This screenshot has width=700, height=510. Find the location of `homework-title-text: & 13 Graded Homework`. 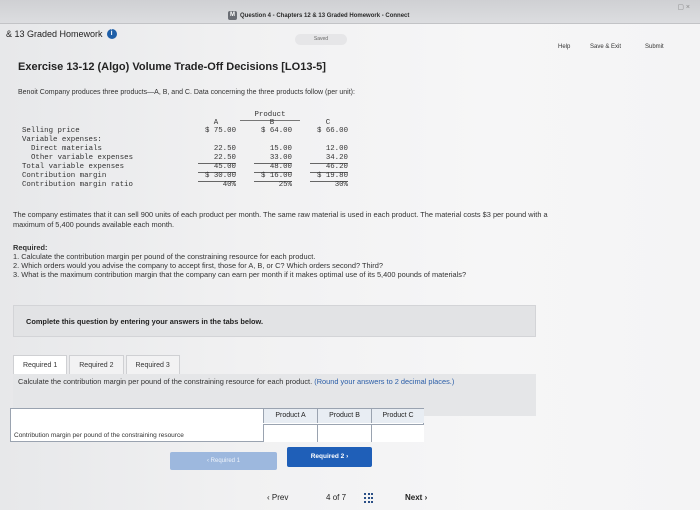

homework-title-text: & 13 Graded Homework is located at coordinates (54, 34).